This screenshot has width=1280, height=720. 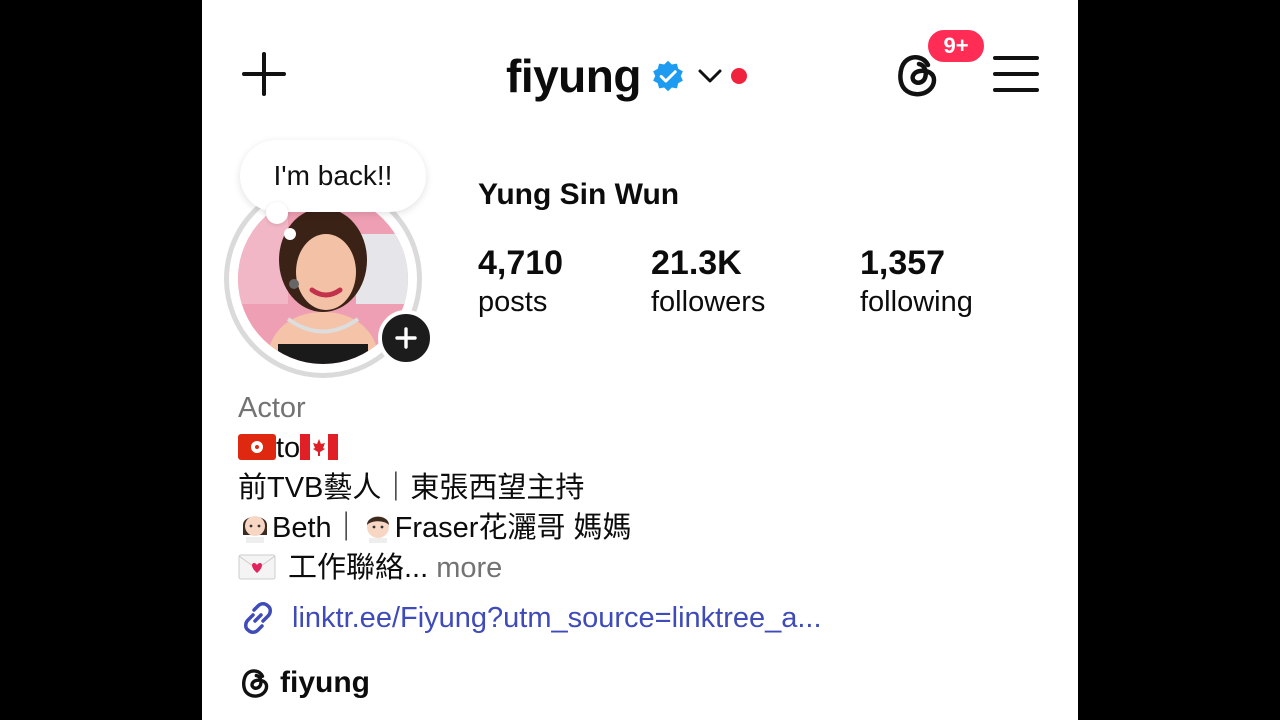 What do you see at coordinates (435, 568) in the screenshot?
I see `bio-line-contact: 工作聯絡... more` at bounding box center [435, 568].